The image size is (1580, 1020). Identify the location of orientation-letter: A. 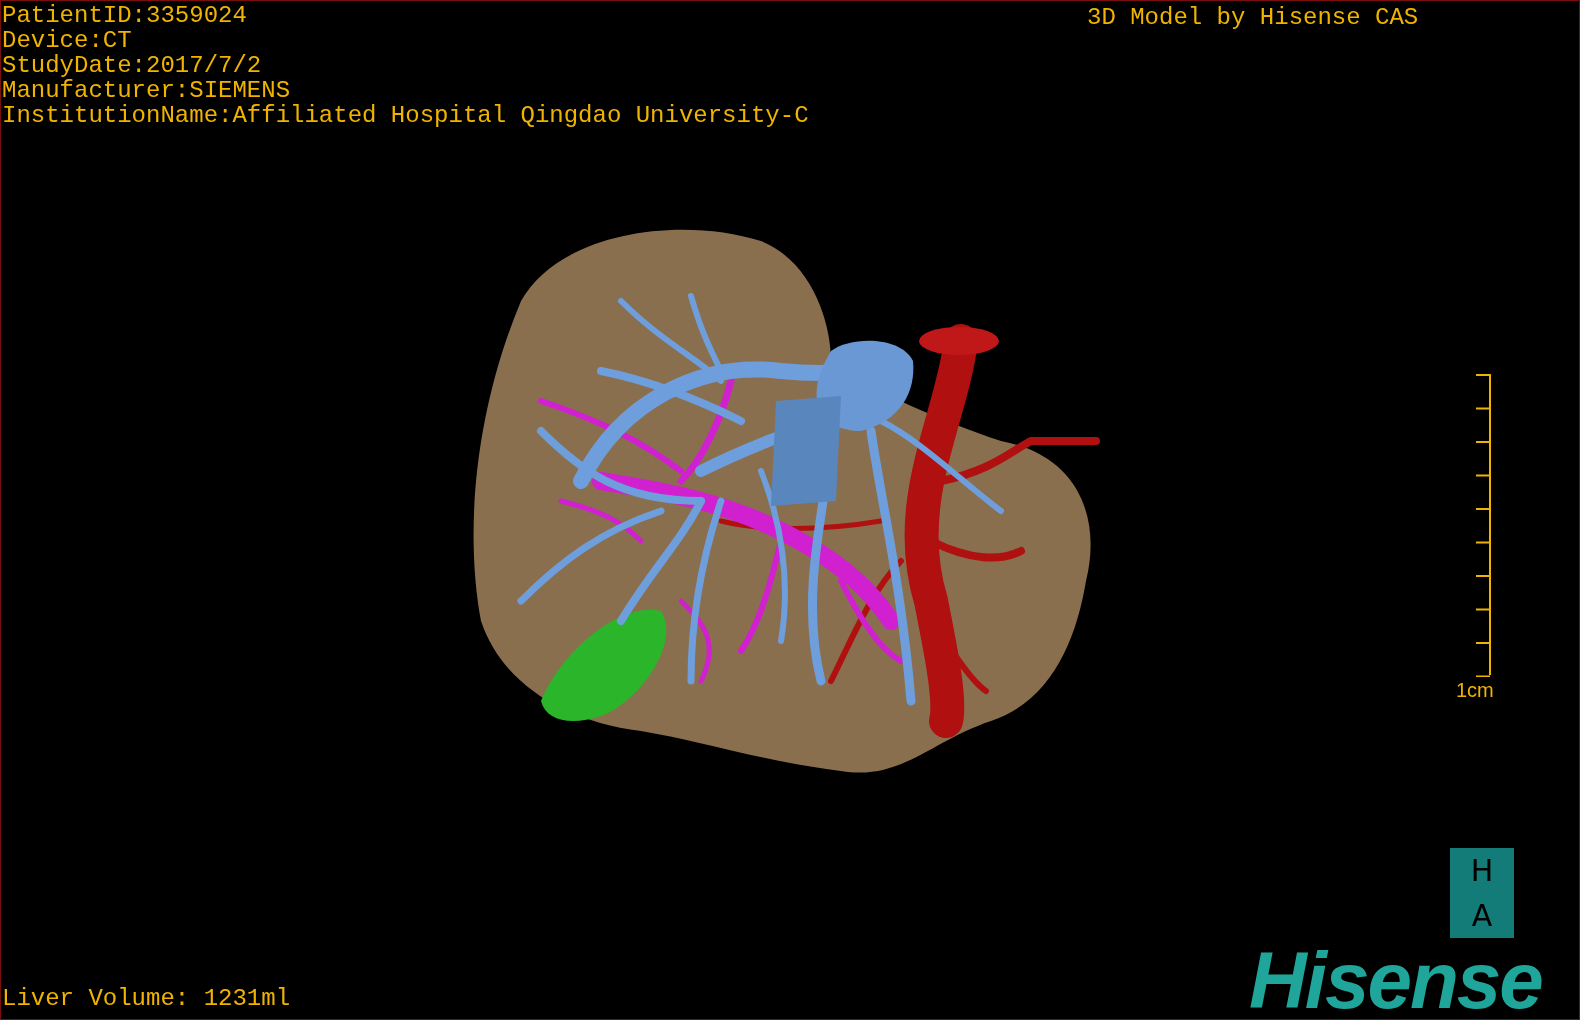
(1482, 915).